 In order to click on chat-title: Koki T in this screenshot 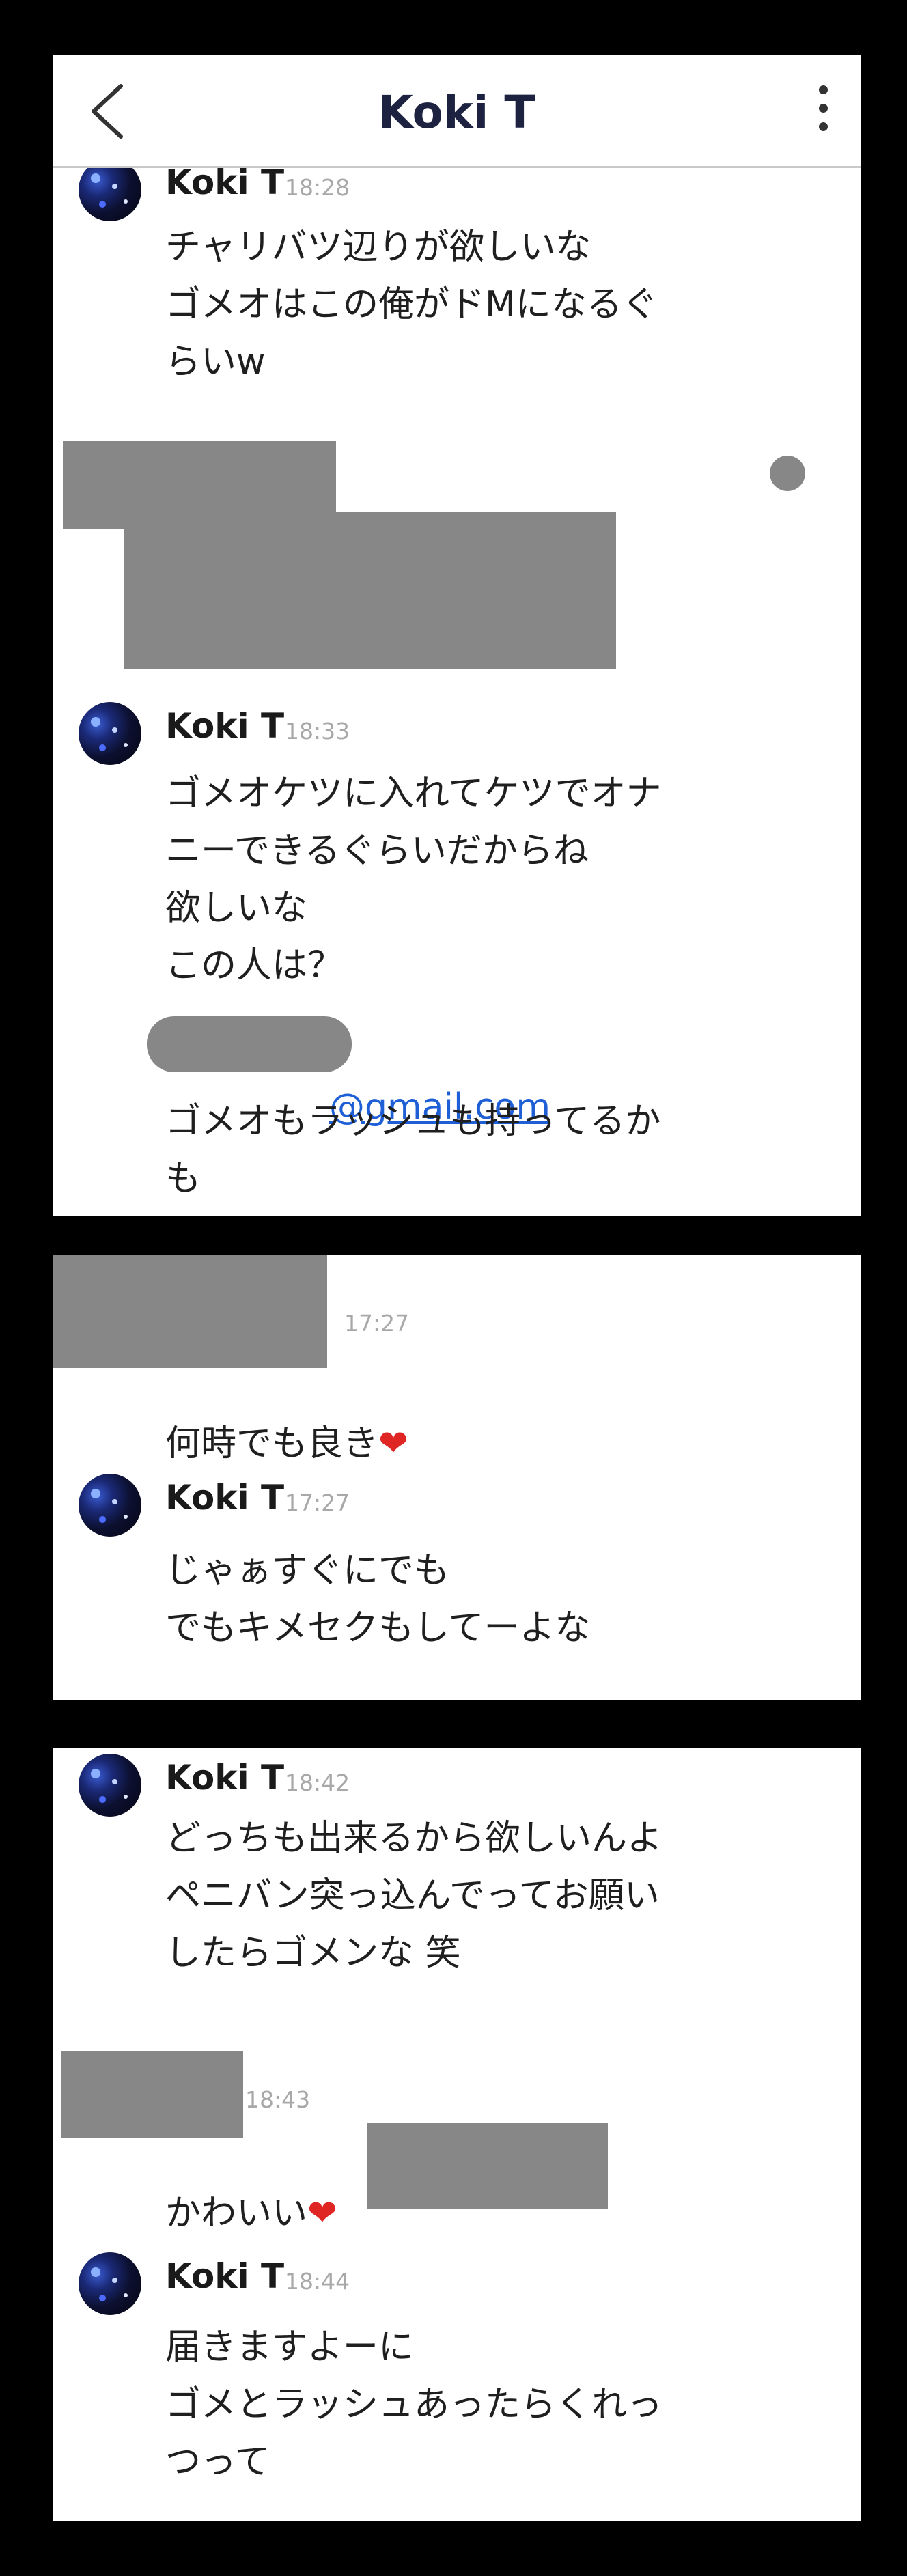, I will do `click(457, 112)`.